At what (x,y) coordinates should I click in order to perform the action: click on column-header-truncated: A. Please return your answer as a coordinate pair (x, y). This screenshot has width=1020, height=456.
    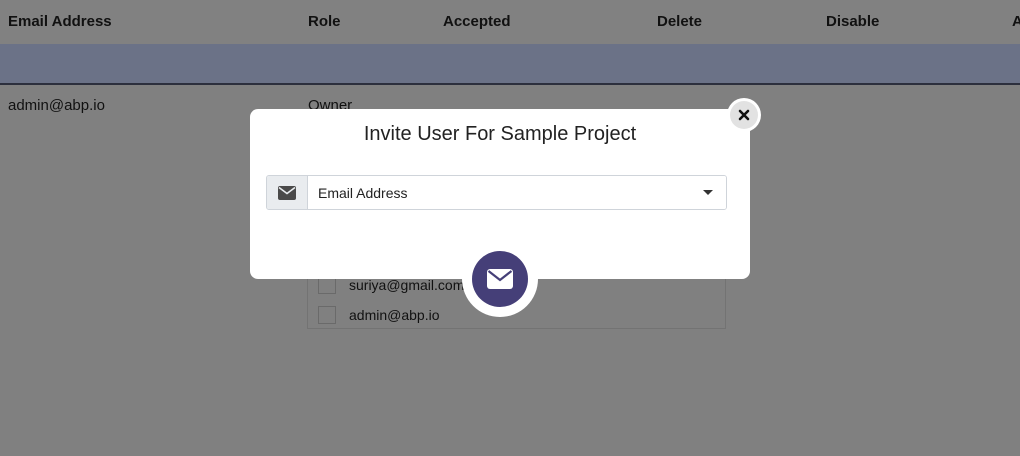
    Looking at the image, I should click on (1016, 21).